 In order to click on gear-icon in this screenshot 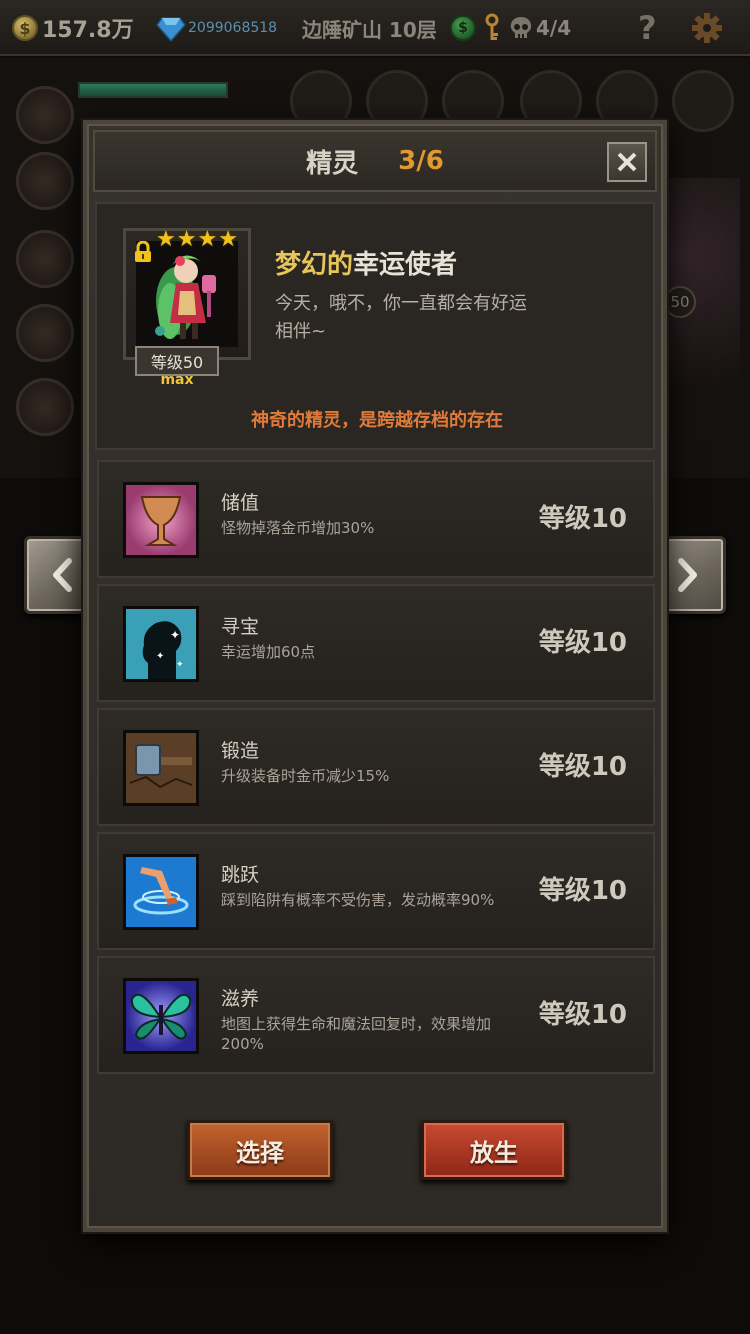, I will do `click(707, 28)`.